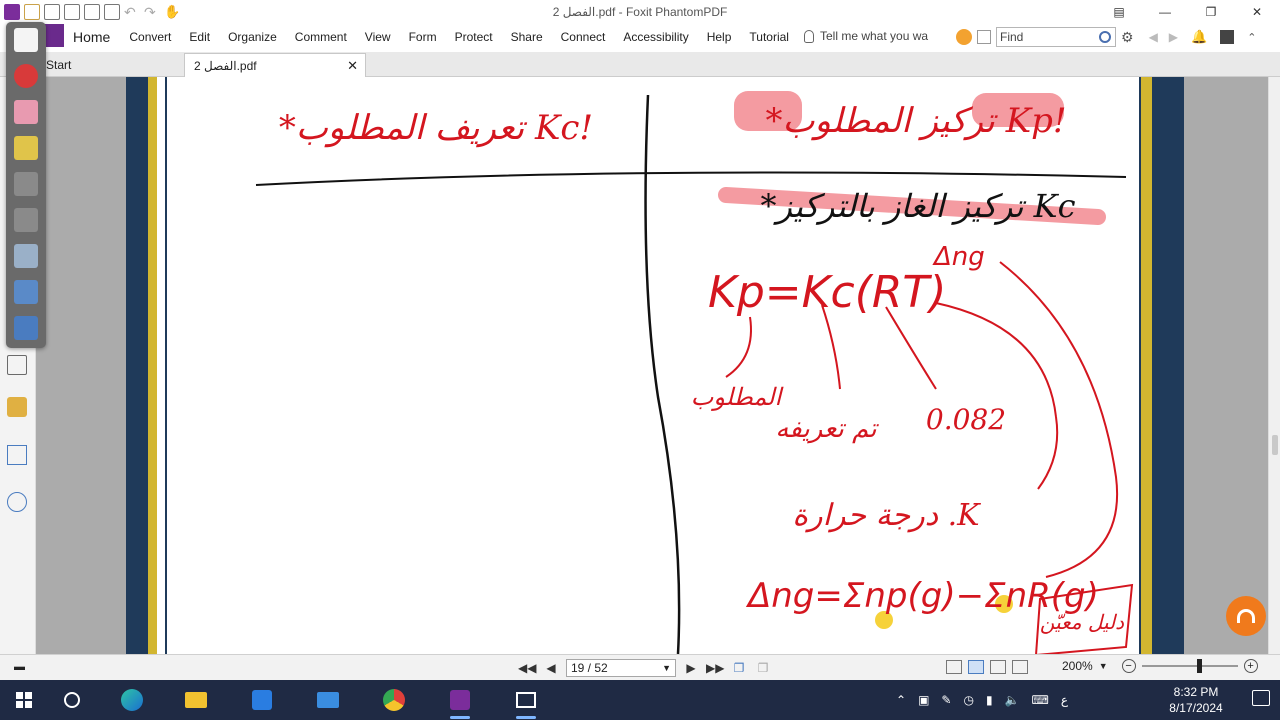 This screenshot has height=720, width=1280. I want to click on clock-date: 8/17/2024, so click(1196, 708).